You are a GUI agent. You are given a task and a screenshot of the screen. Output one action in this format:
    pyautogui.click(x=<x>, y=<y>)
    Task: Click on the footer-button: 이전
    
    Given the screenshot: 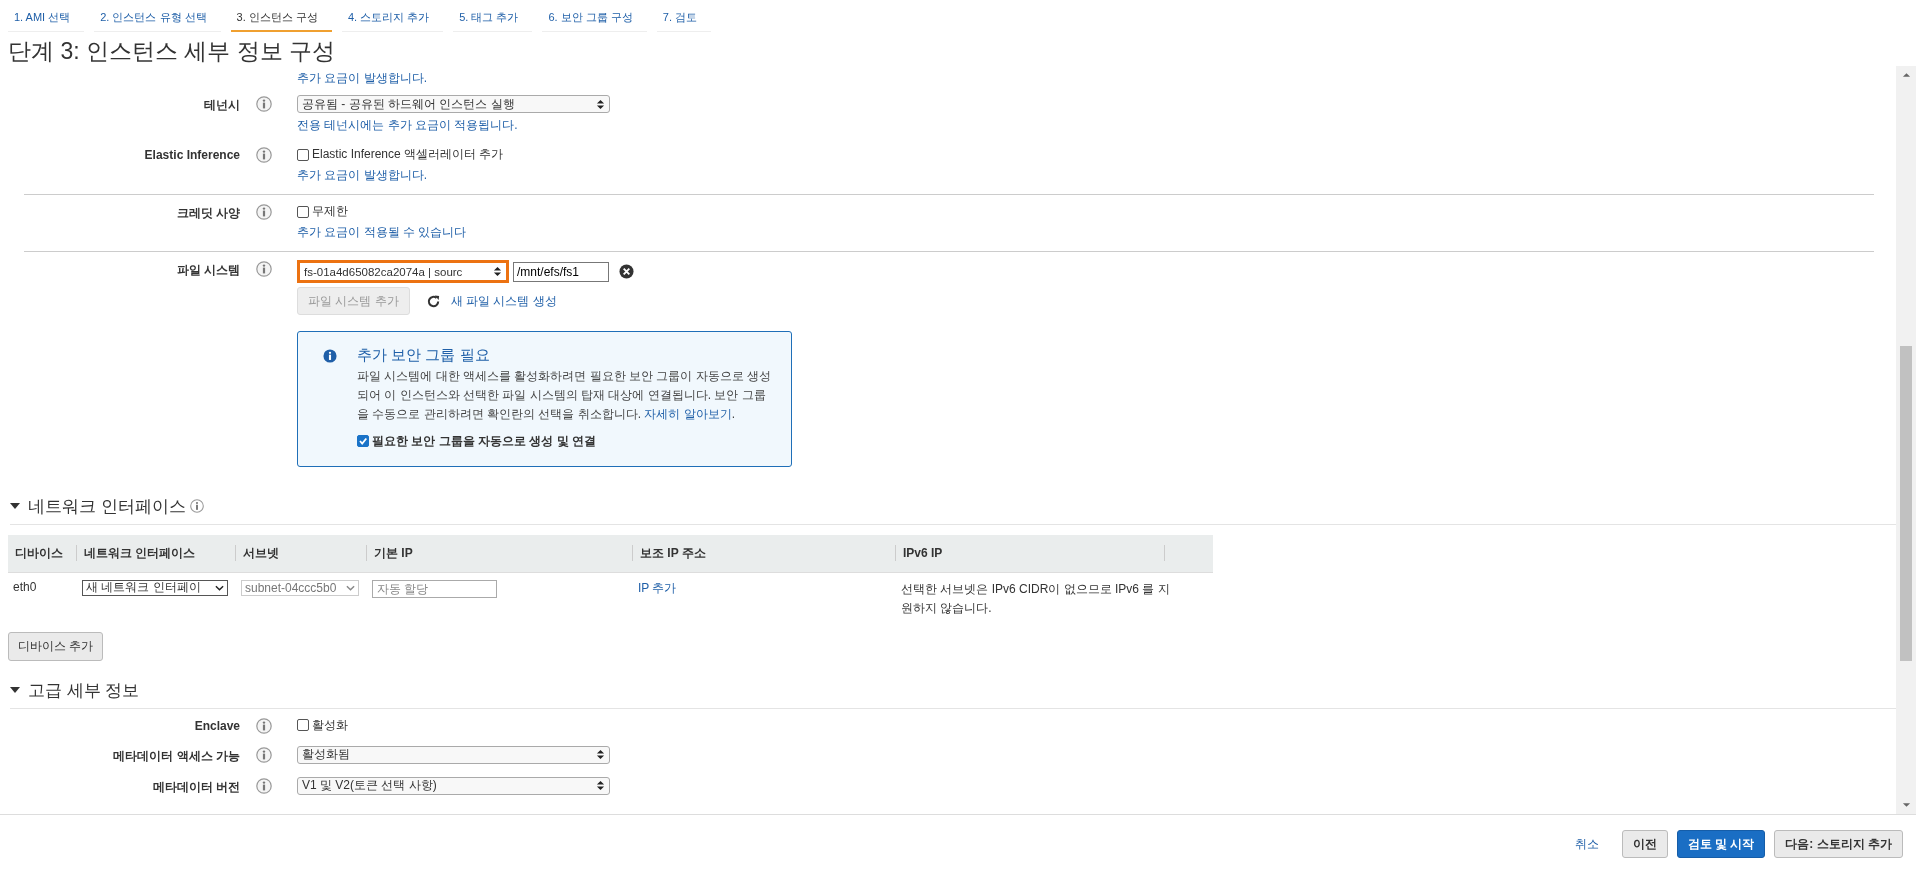 What is the action you would take?
    pyautogui.click(x=1644, y=844)
    